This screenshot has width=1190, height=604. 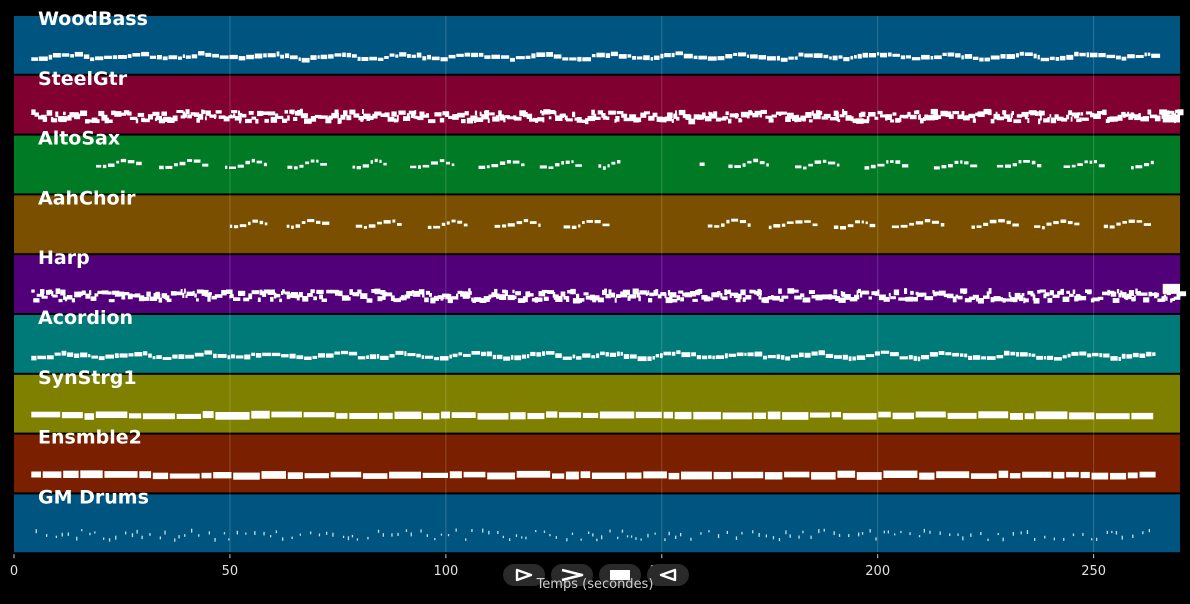 What do you see at coordinates (93, 497) in the screenshot?
I see `track-gm-drums-label: GM Drums` at bounding box center [93, 497].